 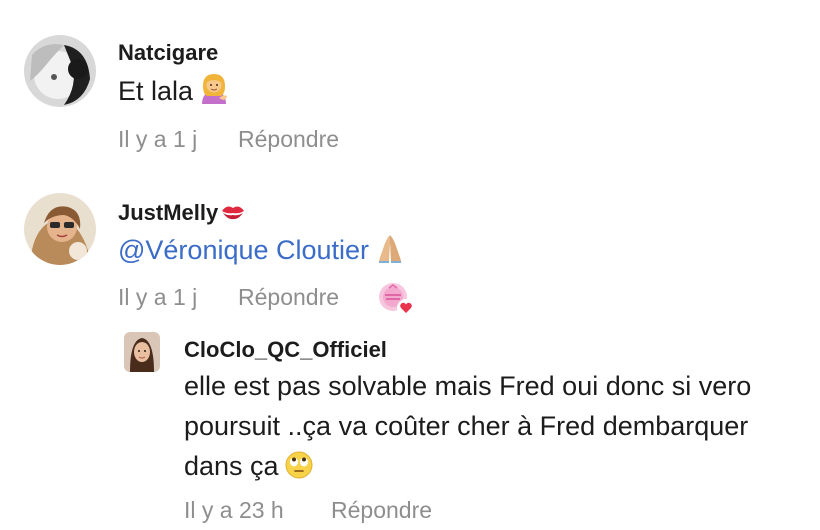 I want to click on username: JustMelly, so click(x=182, y=214).